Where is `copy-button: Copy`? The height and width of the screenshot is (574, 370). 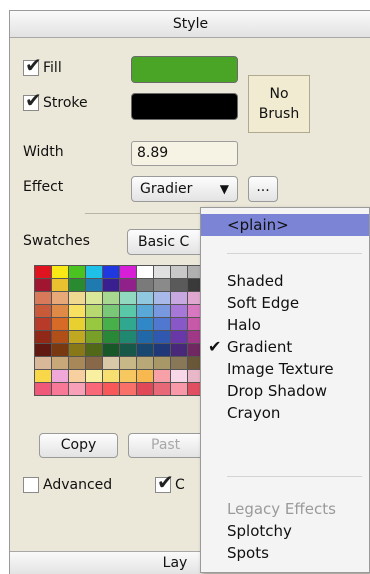
copy-button: Copy is located at coordinates (78, 445).